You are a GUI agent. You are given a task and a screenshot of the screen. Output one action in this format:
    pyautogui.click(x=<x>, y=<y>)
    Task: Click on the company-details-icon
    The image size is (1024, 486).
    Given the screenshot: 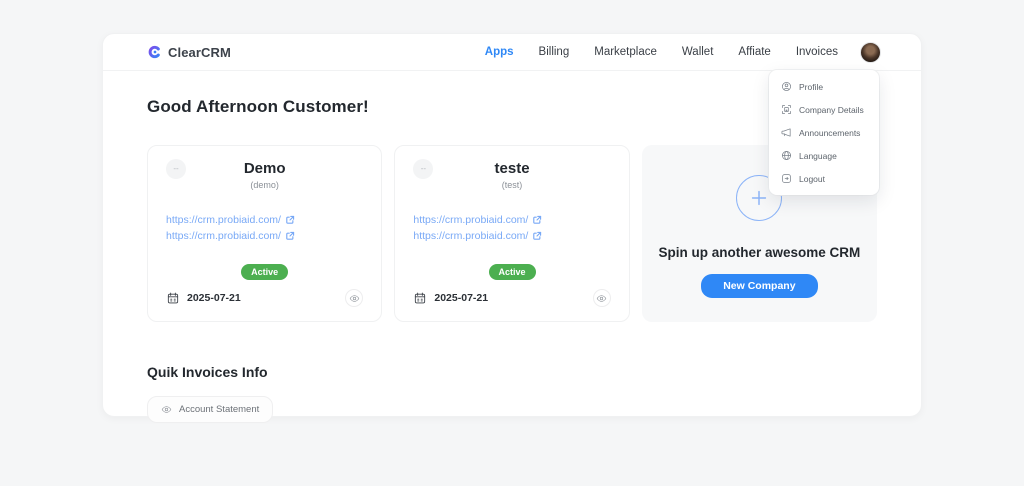 What is the action you would take?
    pyautogui.click(x=786, y=109)
    